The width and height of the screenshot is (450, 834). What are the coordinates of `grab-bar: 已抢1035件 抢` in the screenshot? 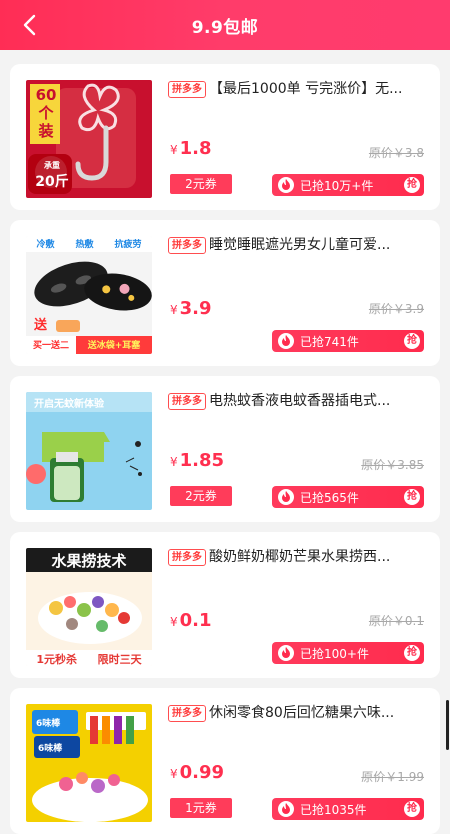 It's located at (348, 809).